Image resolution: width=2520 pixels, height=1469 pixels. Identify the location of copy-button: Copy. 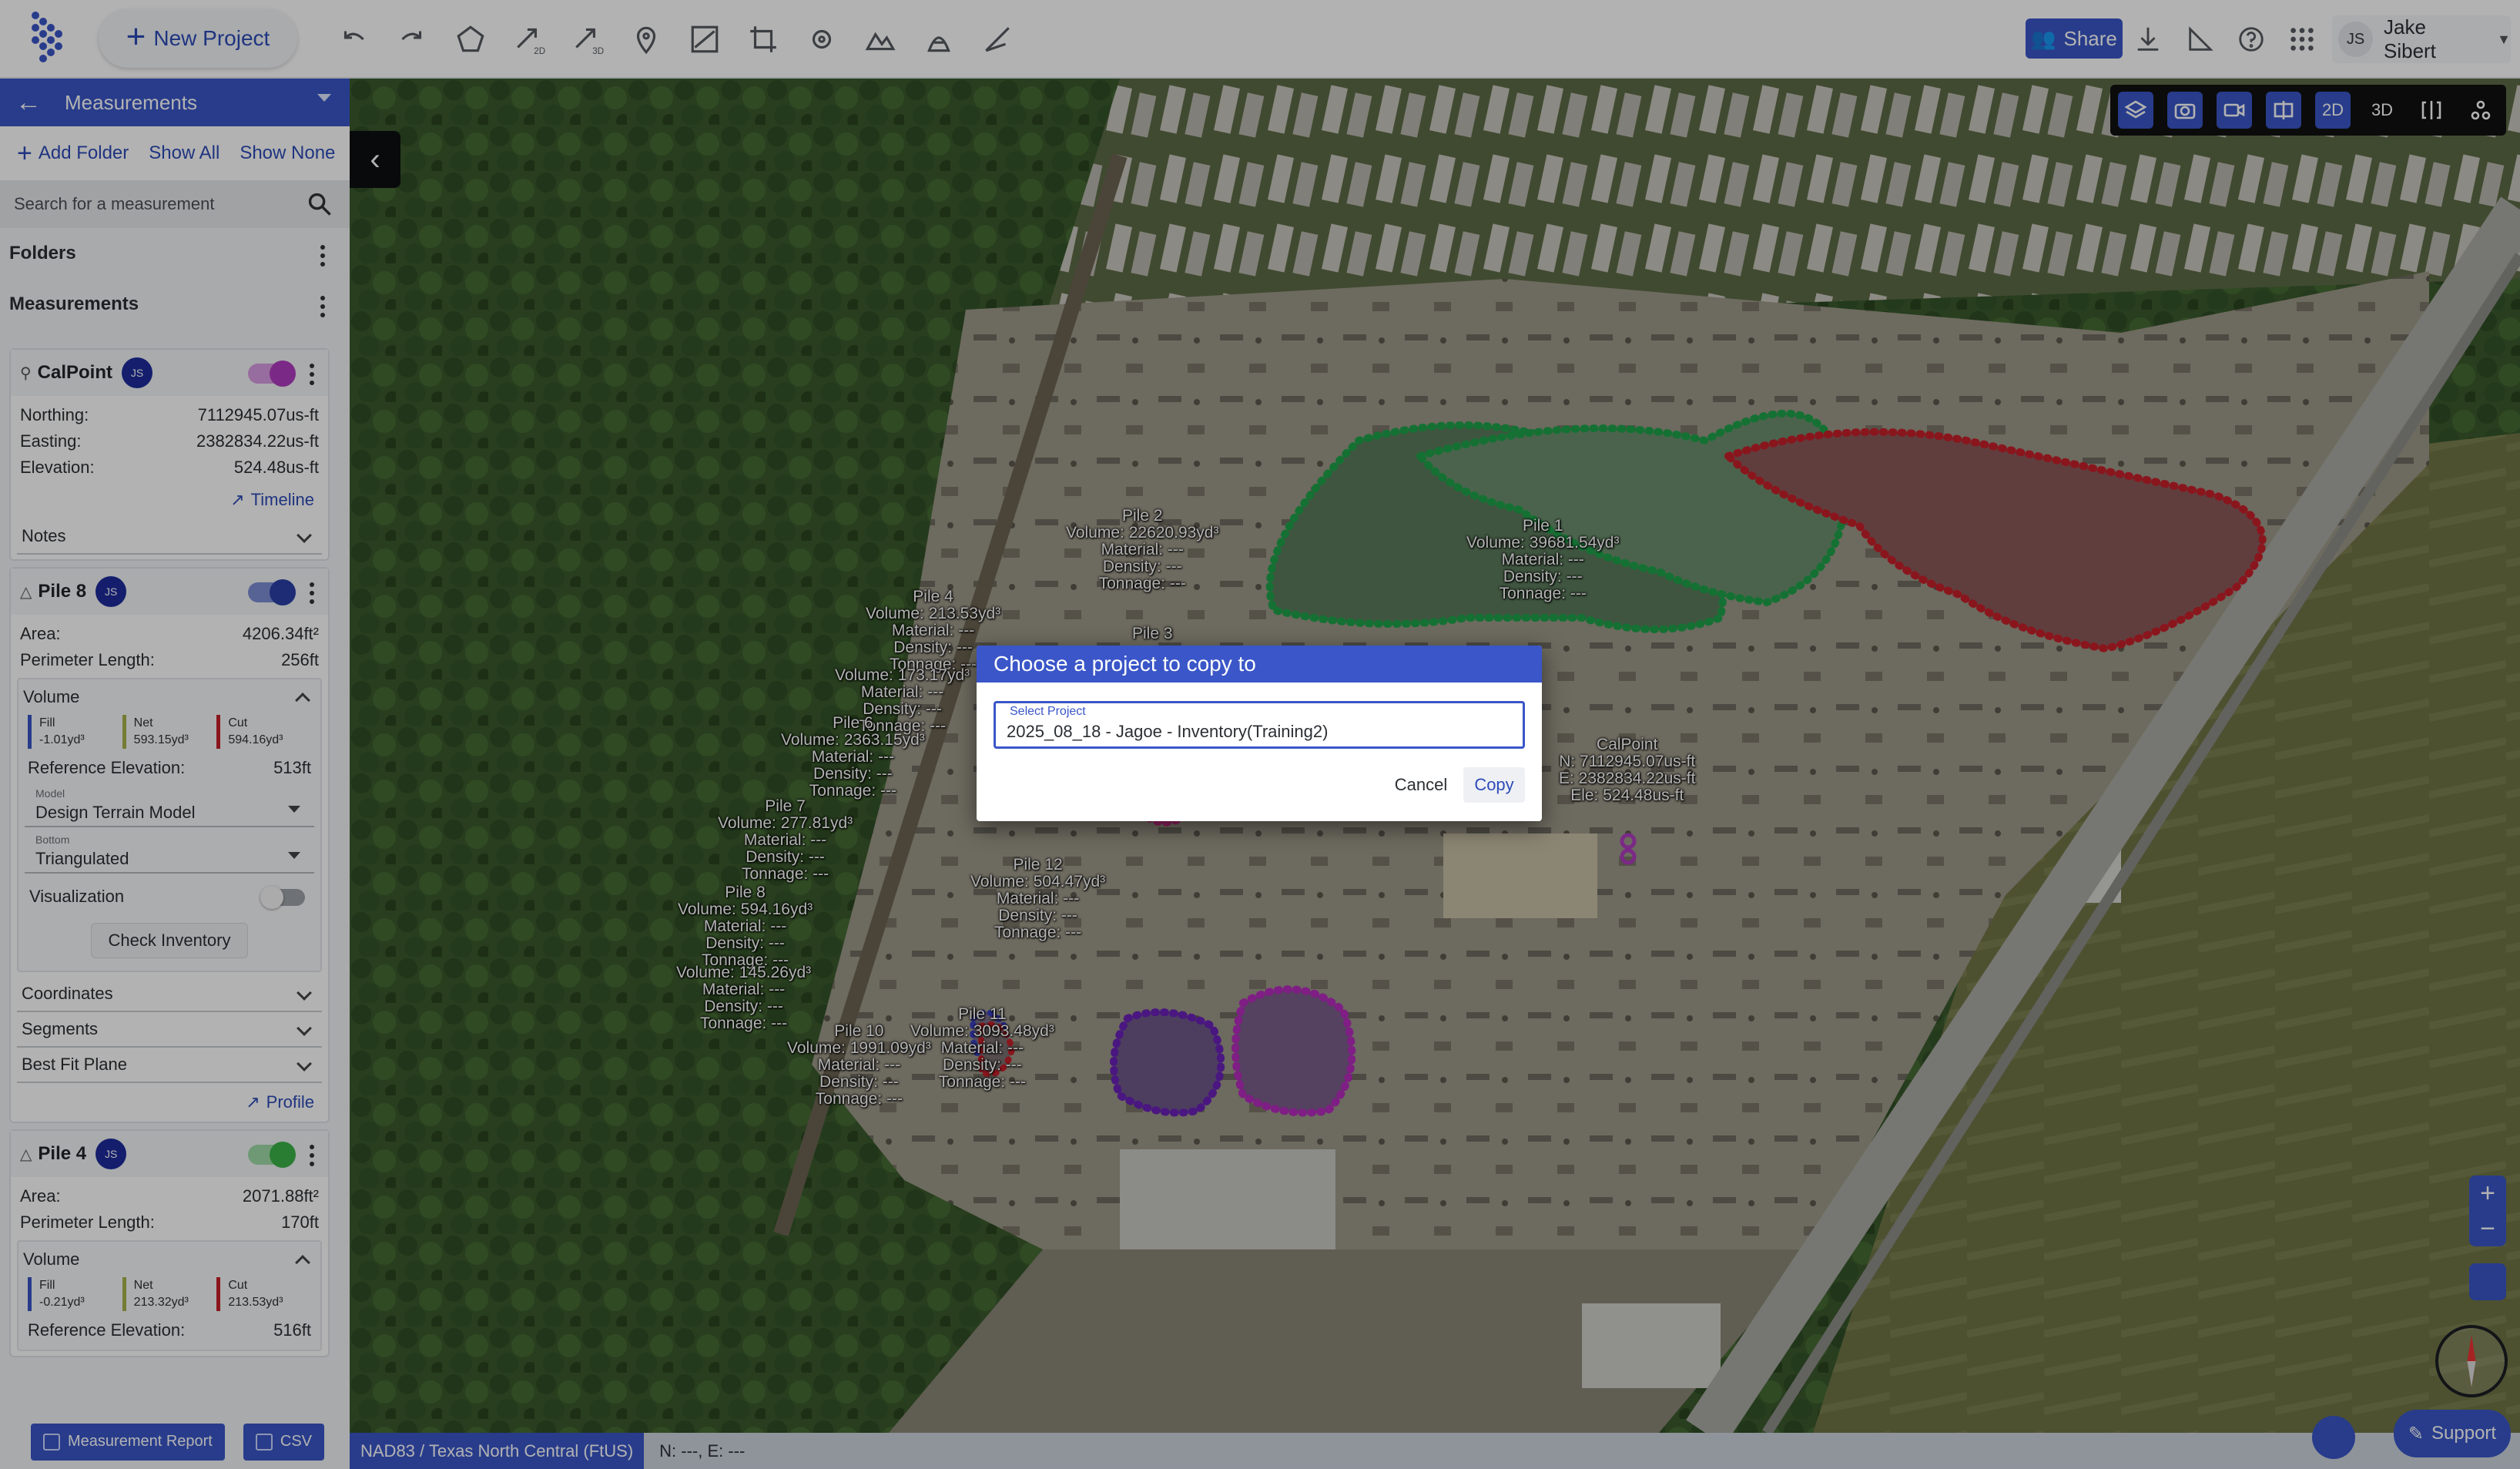
(1494, 785).